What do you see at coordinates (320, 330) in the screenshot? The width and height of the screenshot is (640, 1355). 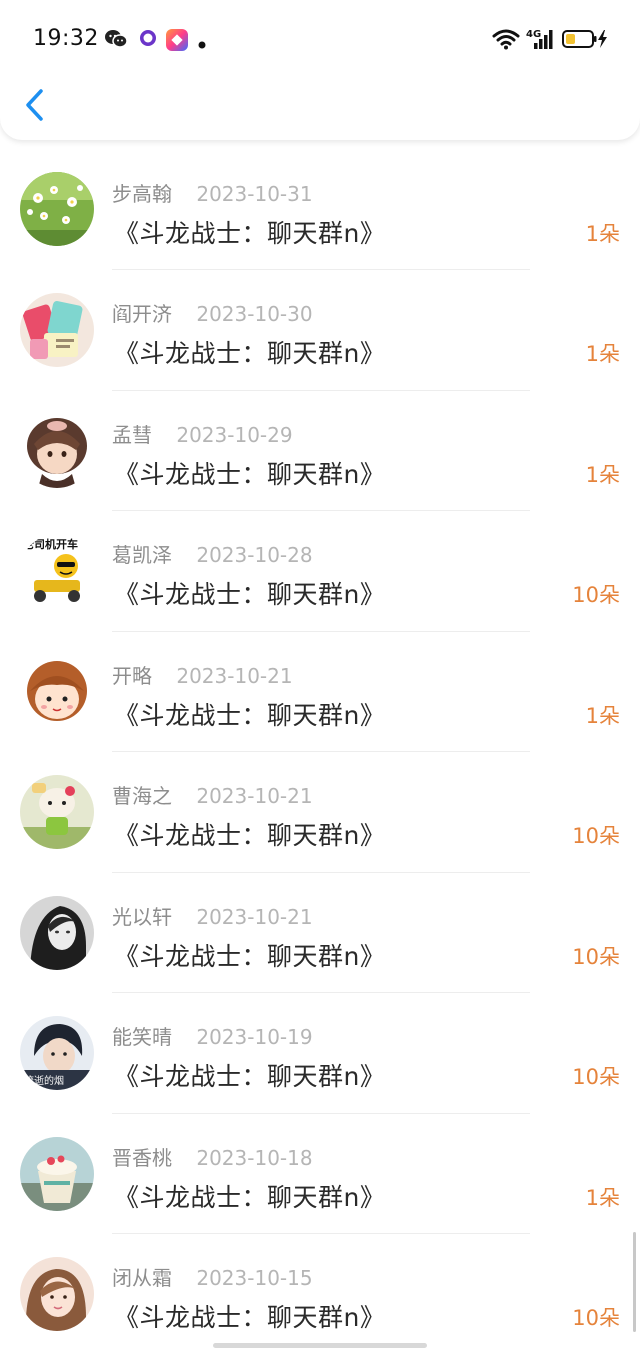 I see `list-item: 阎开济 2023-10-30 《斗龙战士：聊天群n》 1朵` at bounding box center [320, 330].